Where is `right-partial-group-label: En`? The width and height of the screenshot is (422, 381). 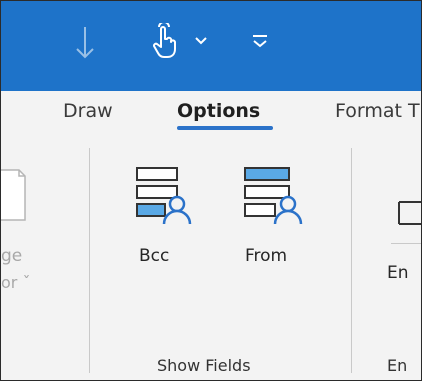
right-partial-group-label: En is located at coordinates (397, 365).